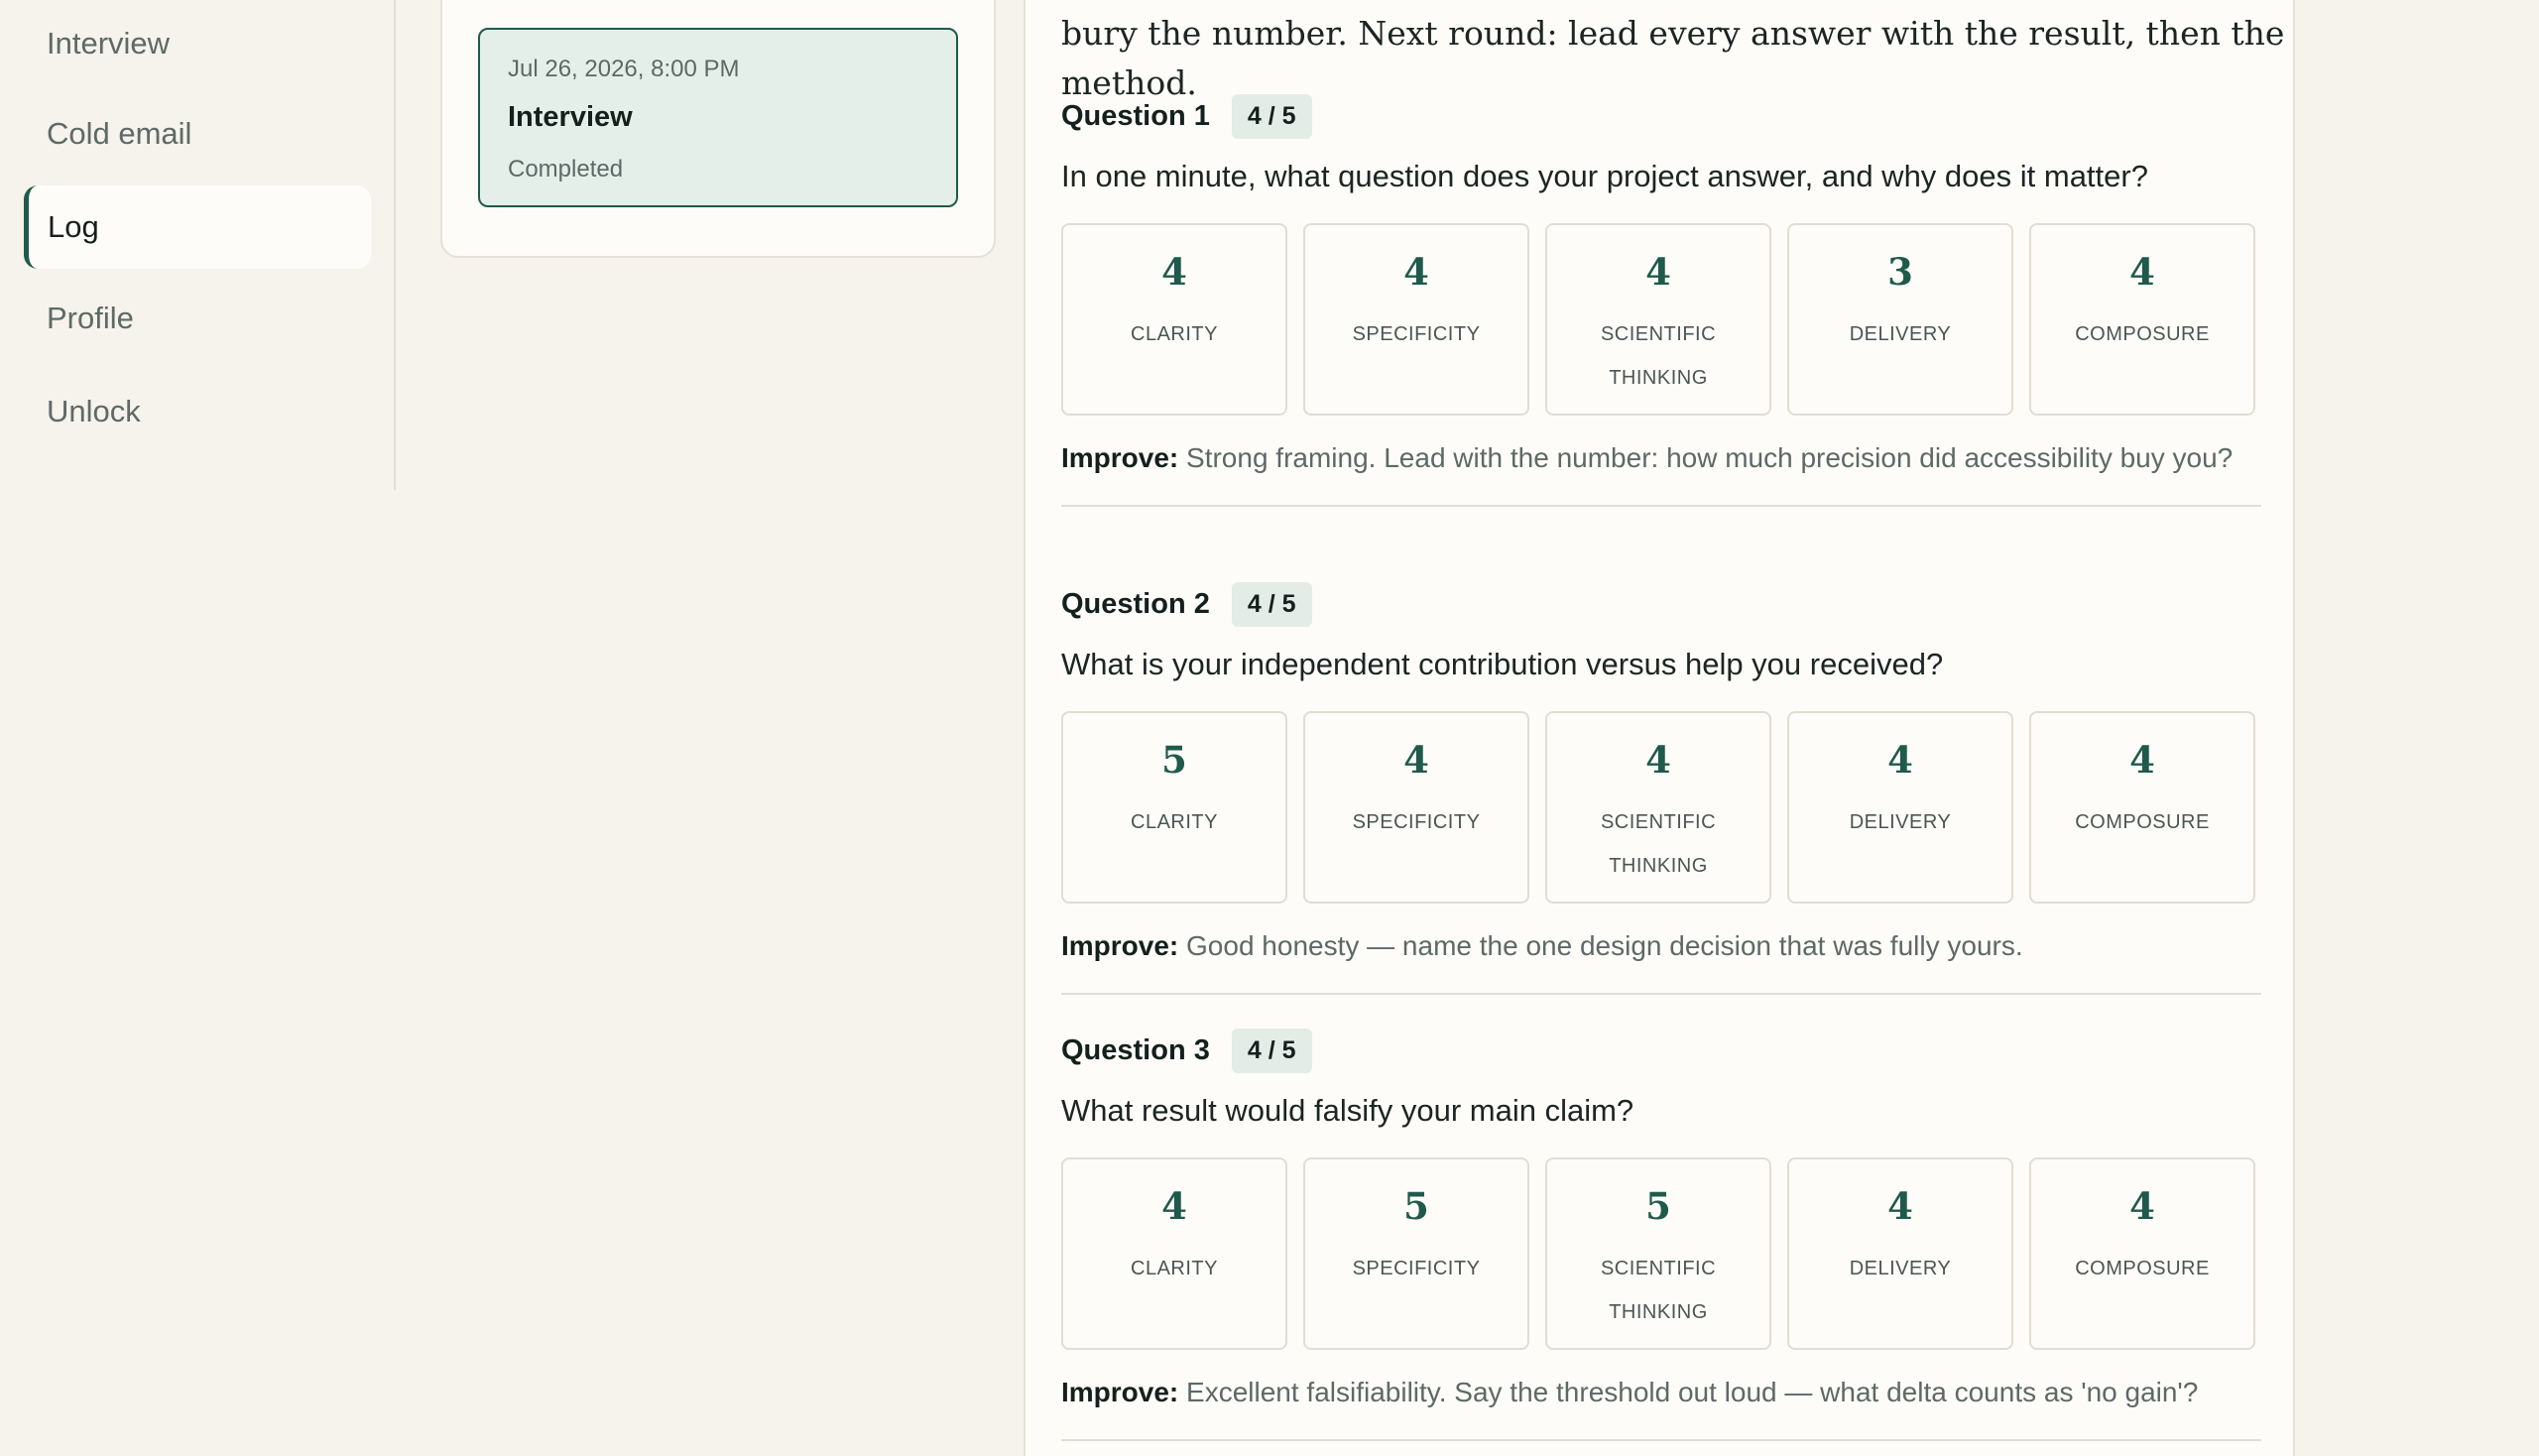  I want to click on session-status: Completed, so click(566, 169).